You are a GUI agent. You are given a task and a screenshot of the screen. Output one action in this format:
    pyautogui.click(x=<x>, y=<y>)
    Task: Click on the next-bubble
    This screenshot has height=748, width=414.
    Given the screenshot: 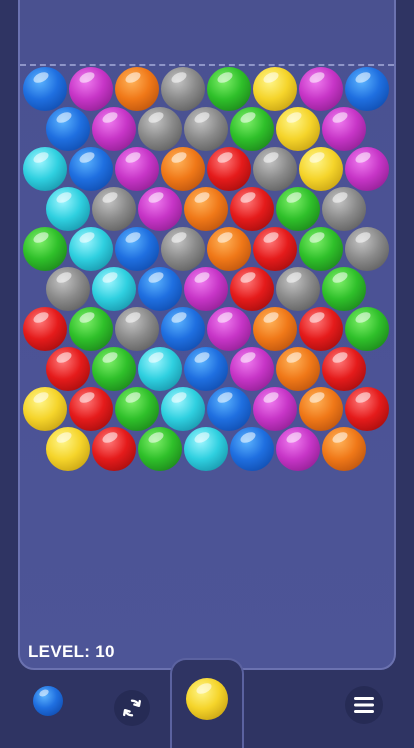 What is the action you would take?
    pyautogui.click(x=48, y=701)
    